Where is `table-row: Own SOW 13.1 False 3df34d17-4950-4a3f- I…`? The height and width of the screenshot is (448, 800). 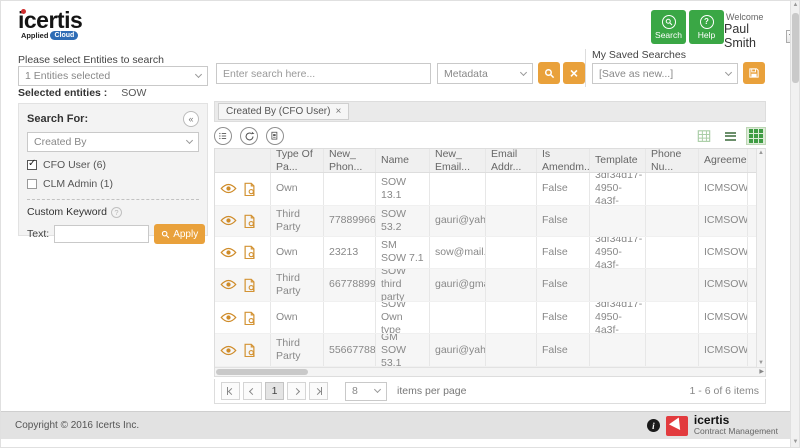 table-row: Own SOW 13.1 False 3df34d17-4950-4a3f- I… is located at coordinates (485, 189).